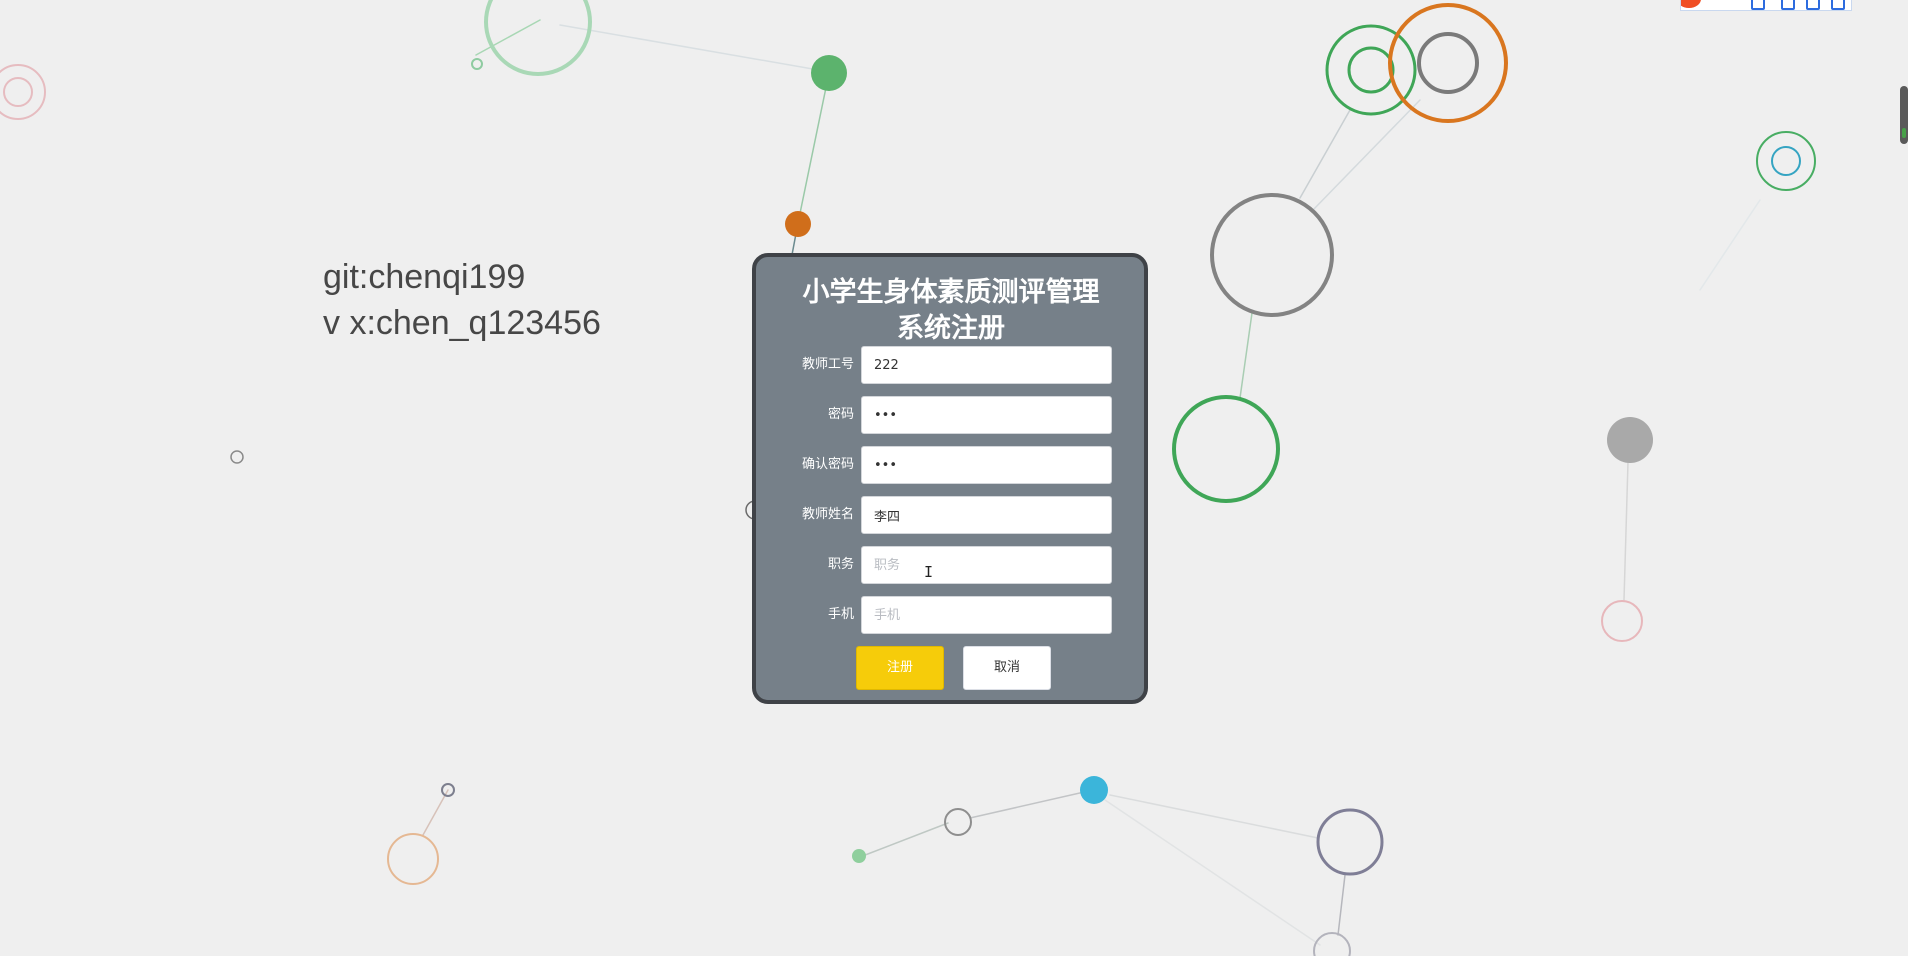 The width and height of the screenshot is (1908, 956). Describe the element at coordinates (986, 415) in the screenshot. I see `password-input` at that location.